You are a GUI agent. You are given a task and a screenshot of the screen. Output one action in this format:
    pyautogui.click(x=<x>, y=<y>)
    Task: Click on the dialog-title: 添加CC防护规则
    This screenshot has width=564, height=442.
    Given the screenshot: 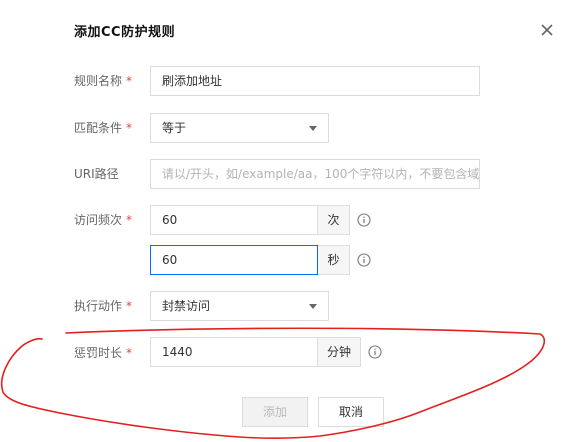 What is the action you would take?
    pyautogui.click(x=125, y=32)
    